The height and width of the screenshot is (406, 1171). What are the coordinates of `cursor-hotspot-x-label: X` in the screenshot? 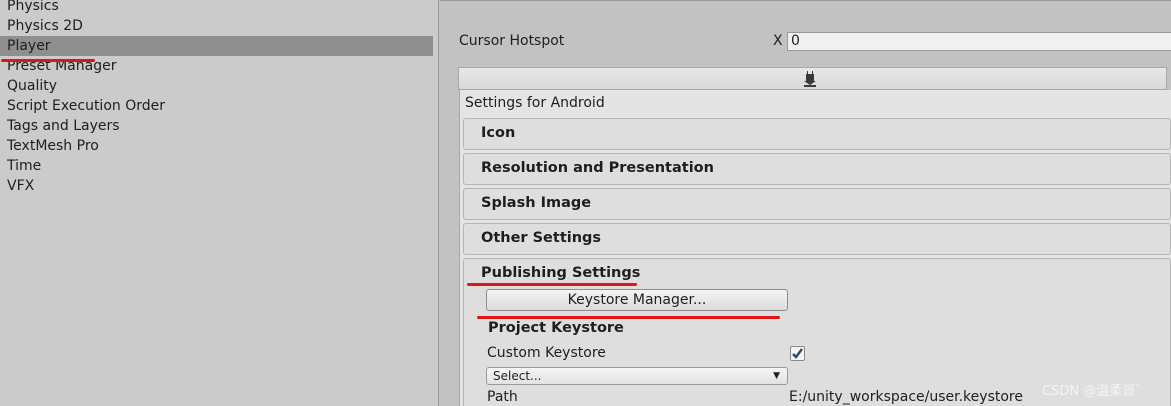 It's located at (778, 41).